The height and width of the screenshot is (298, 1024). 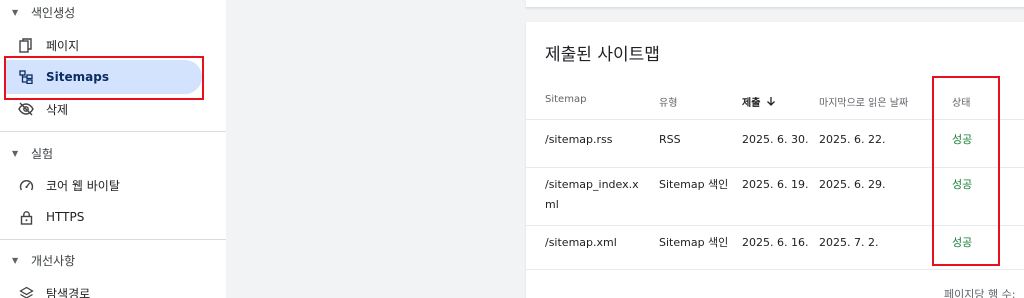 I want to click on column-header-type: 유형, so click(x=668, y=101).